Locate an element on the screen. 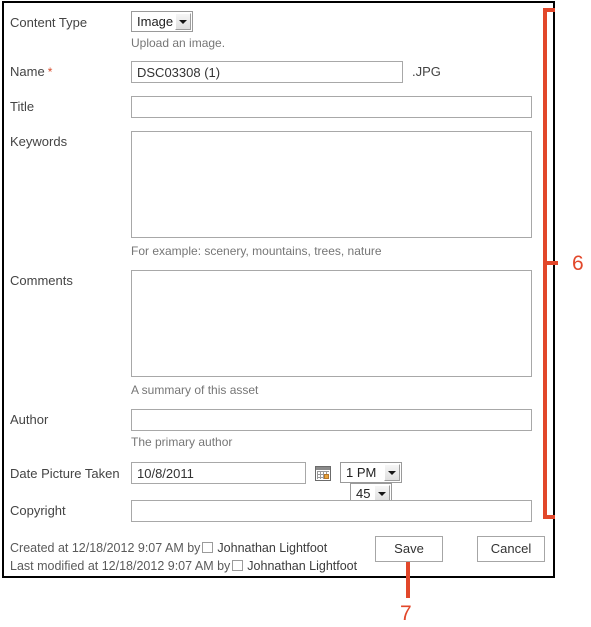 This screenshot has height=627, width=591. created-by-user: Johnathan Lightfoot is located at coordinates (272, 548).